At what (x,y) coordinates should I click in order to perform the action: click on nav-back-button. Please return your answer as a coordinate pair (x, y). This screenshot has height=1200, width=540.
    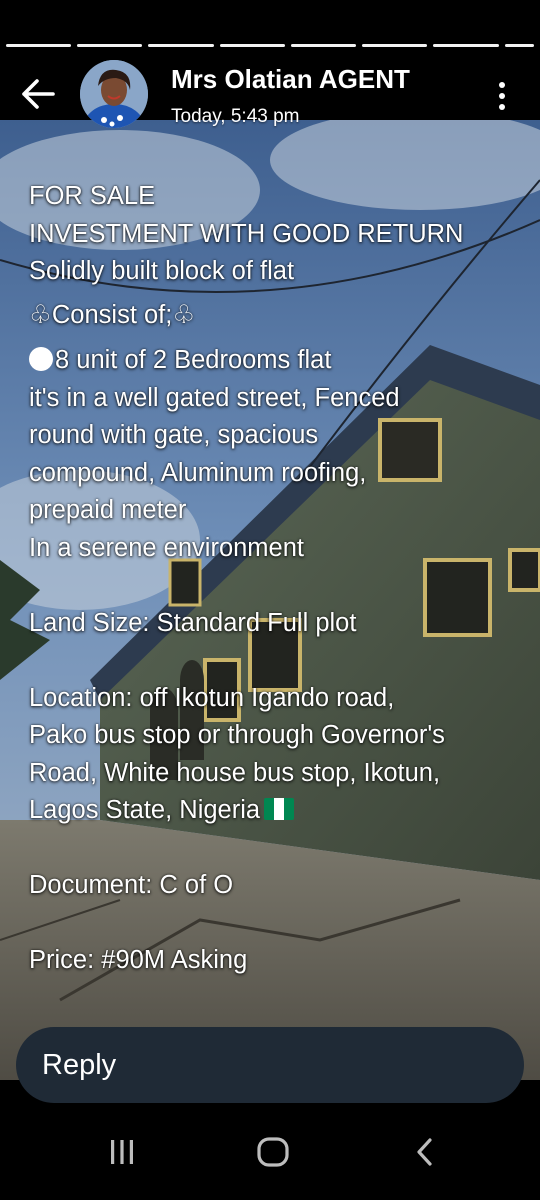
    Looking at the image, I should click on (425, 1152).